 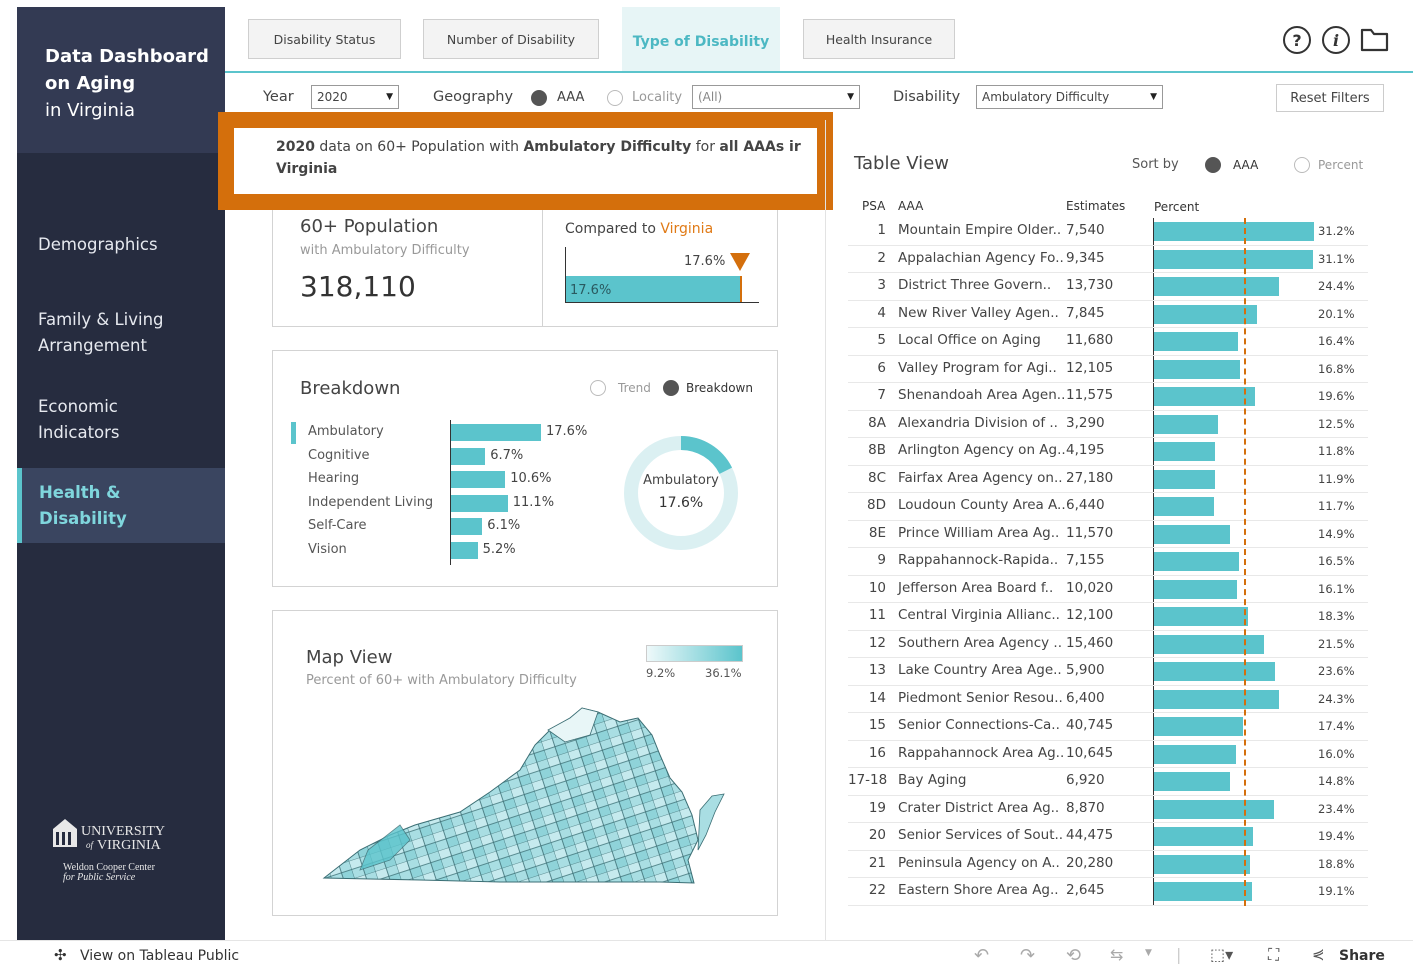 I want to click on virginia-map, so click(x=525, y=795).